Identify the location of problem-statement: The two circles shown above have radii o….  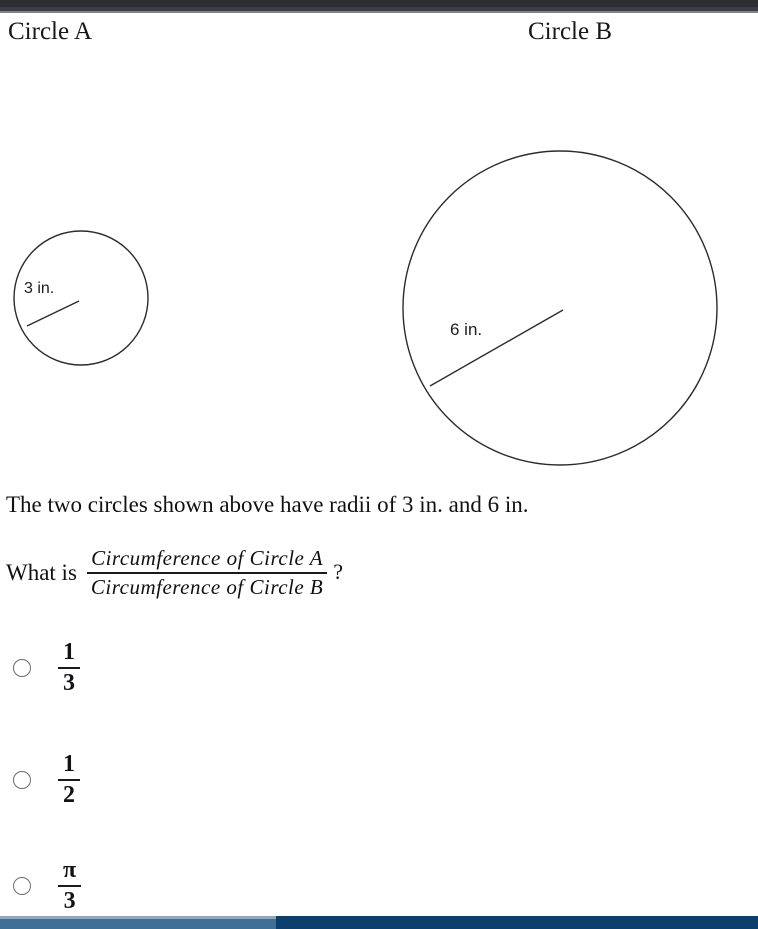
(267, 504).